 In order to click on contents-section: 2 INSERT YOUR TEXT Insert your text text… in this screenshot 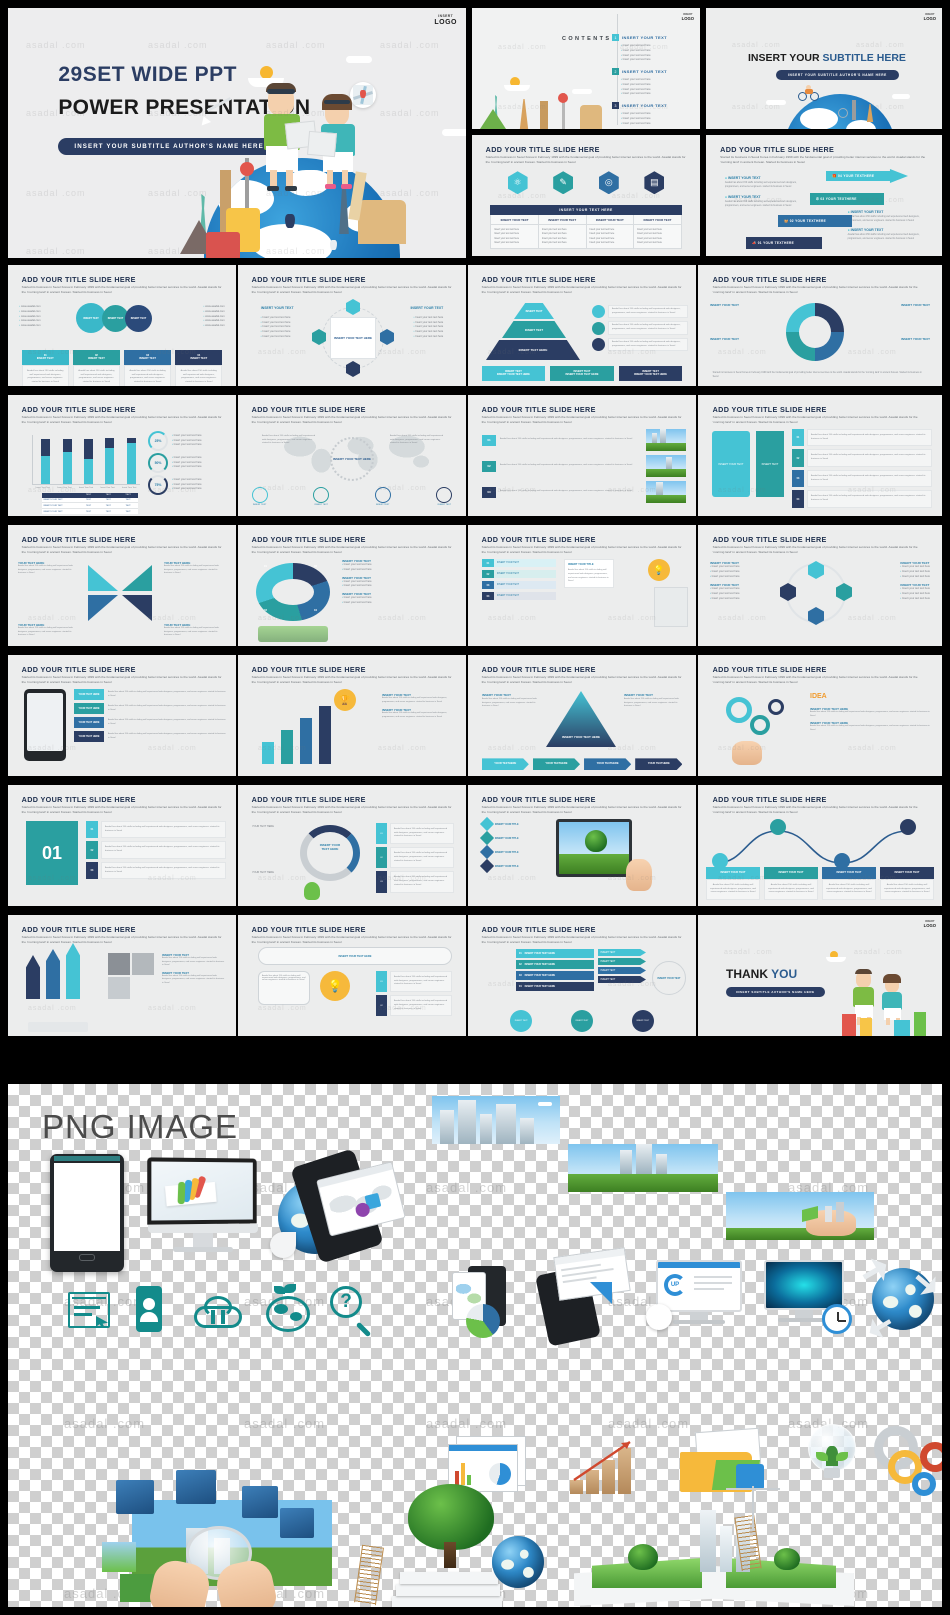, I will do `click(653, 82)`.